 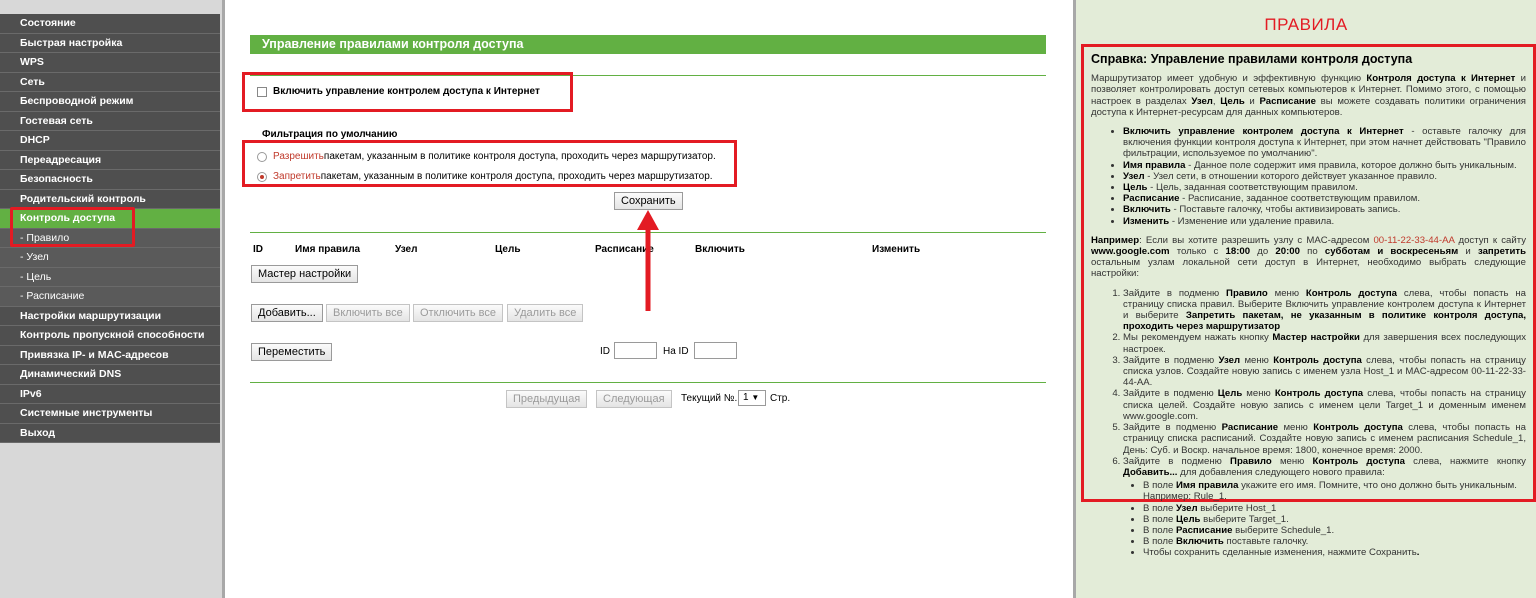 I want to click on sidebar-item: - Расписание, so click(x=110, y=297).